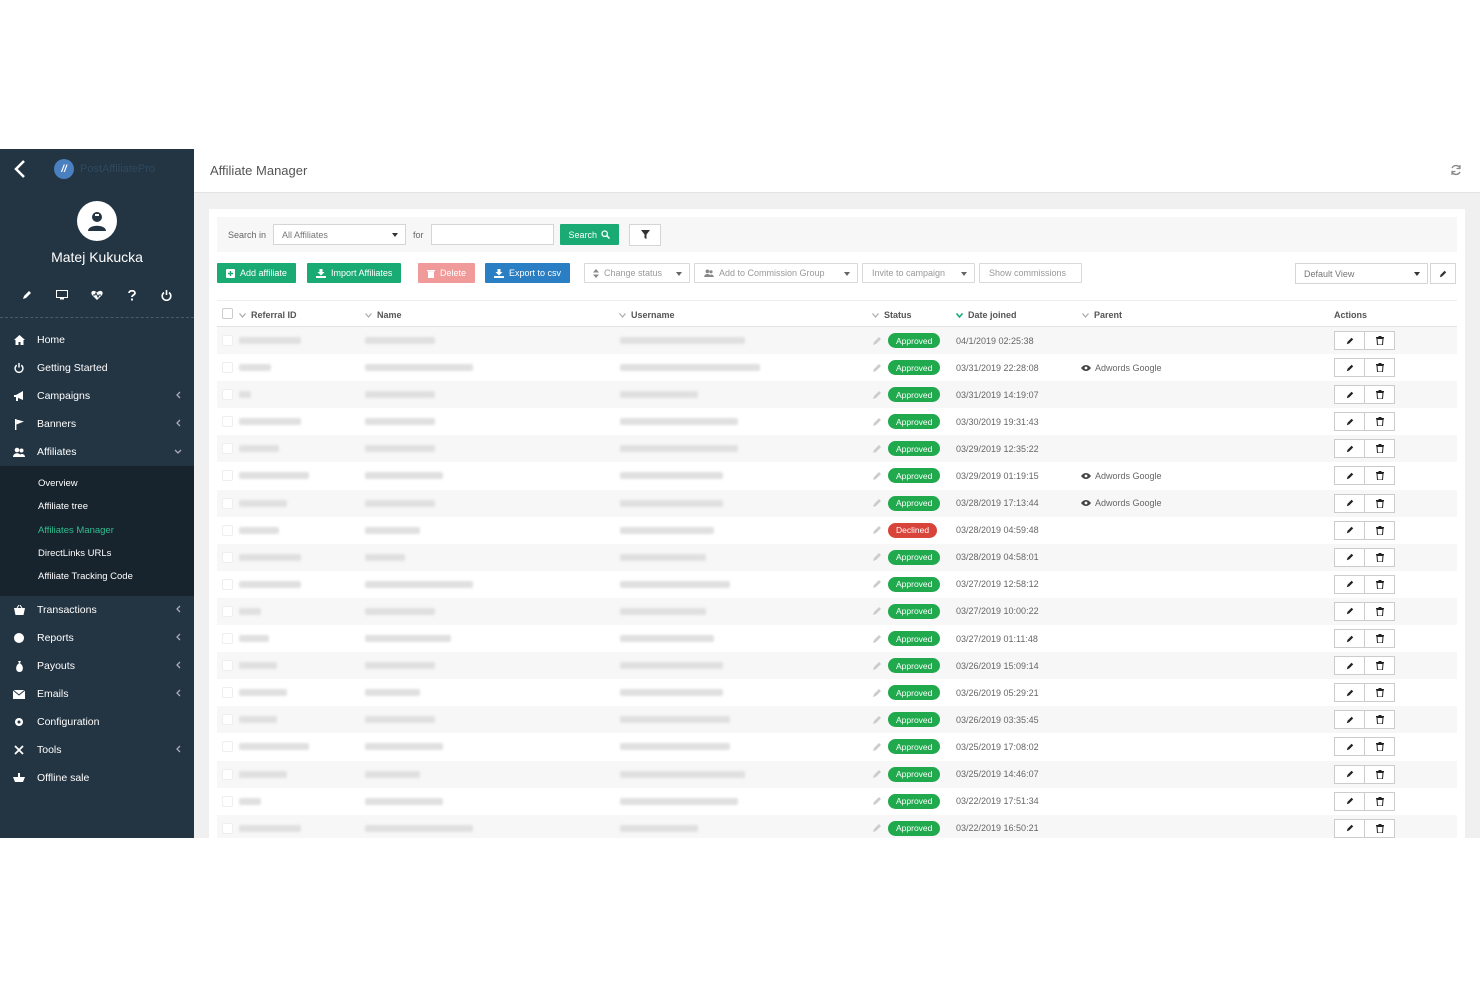 Image resolution: width=1480 pixels, height=987 pixels. What do you see at coordinates (837, 341) in the screenshot?
I see `table-row: Approved 04/1/2019 02:25:38` at bounding box center [837, 341].